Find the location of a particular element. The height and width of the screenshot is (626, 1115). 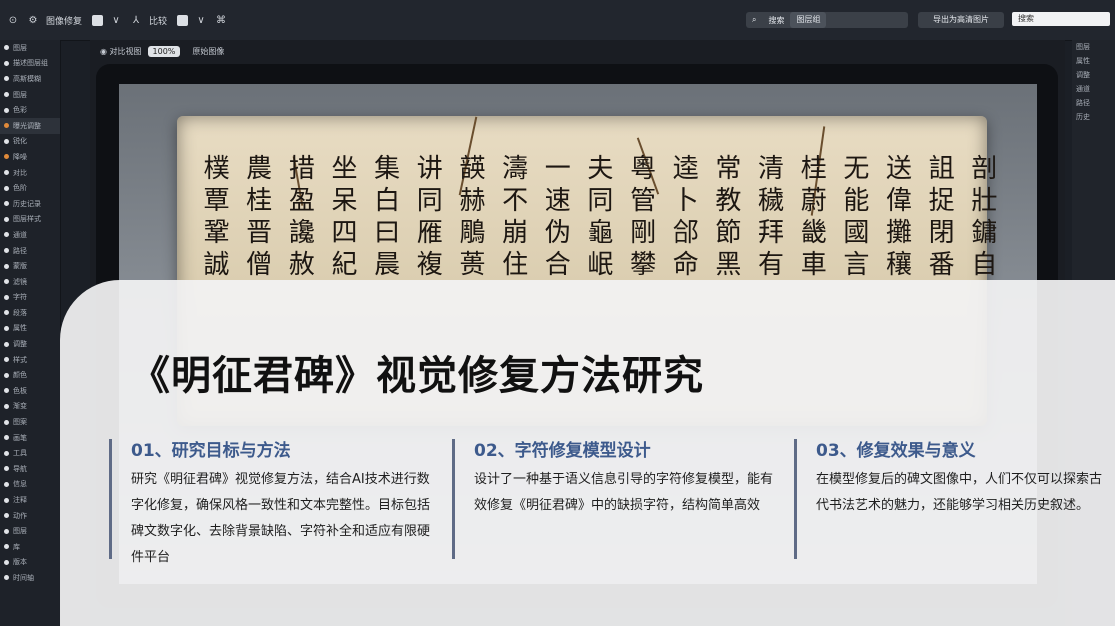

sidebar-item: 降噪 is located at coordinates (30, 157).